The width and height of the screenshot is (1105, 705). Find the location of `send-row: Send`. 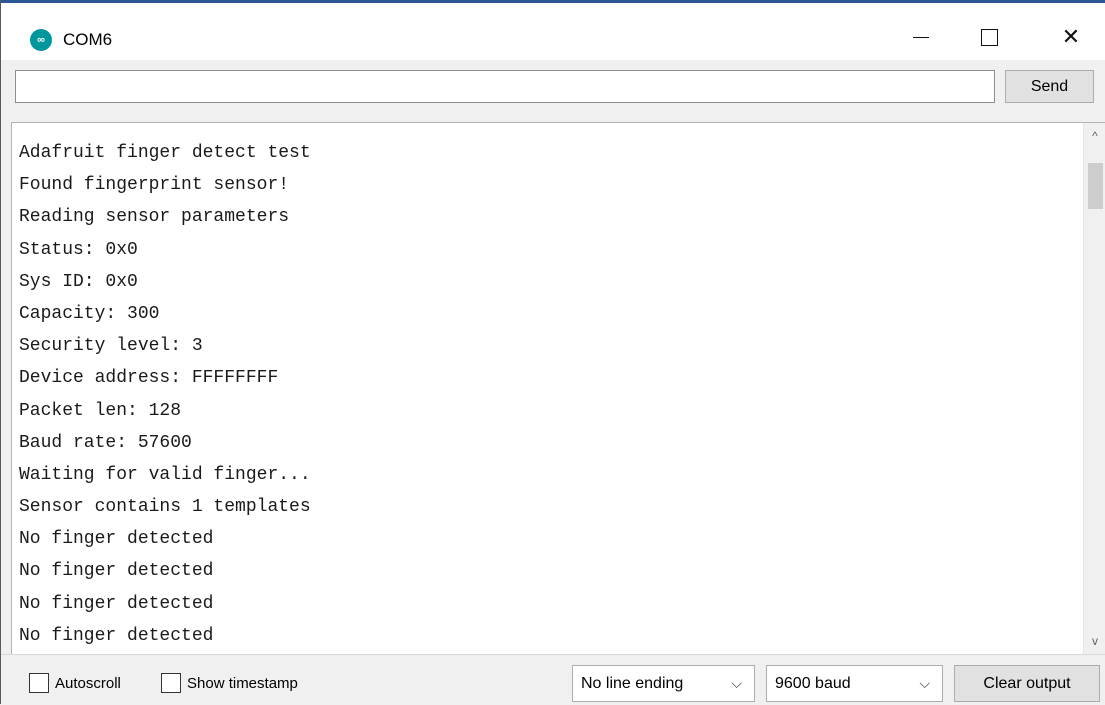

send-row: Send is located at coordinates (553, 91).